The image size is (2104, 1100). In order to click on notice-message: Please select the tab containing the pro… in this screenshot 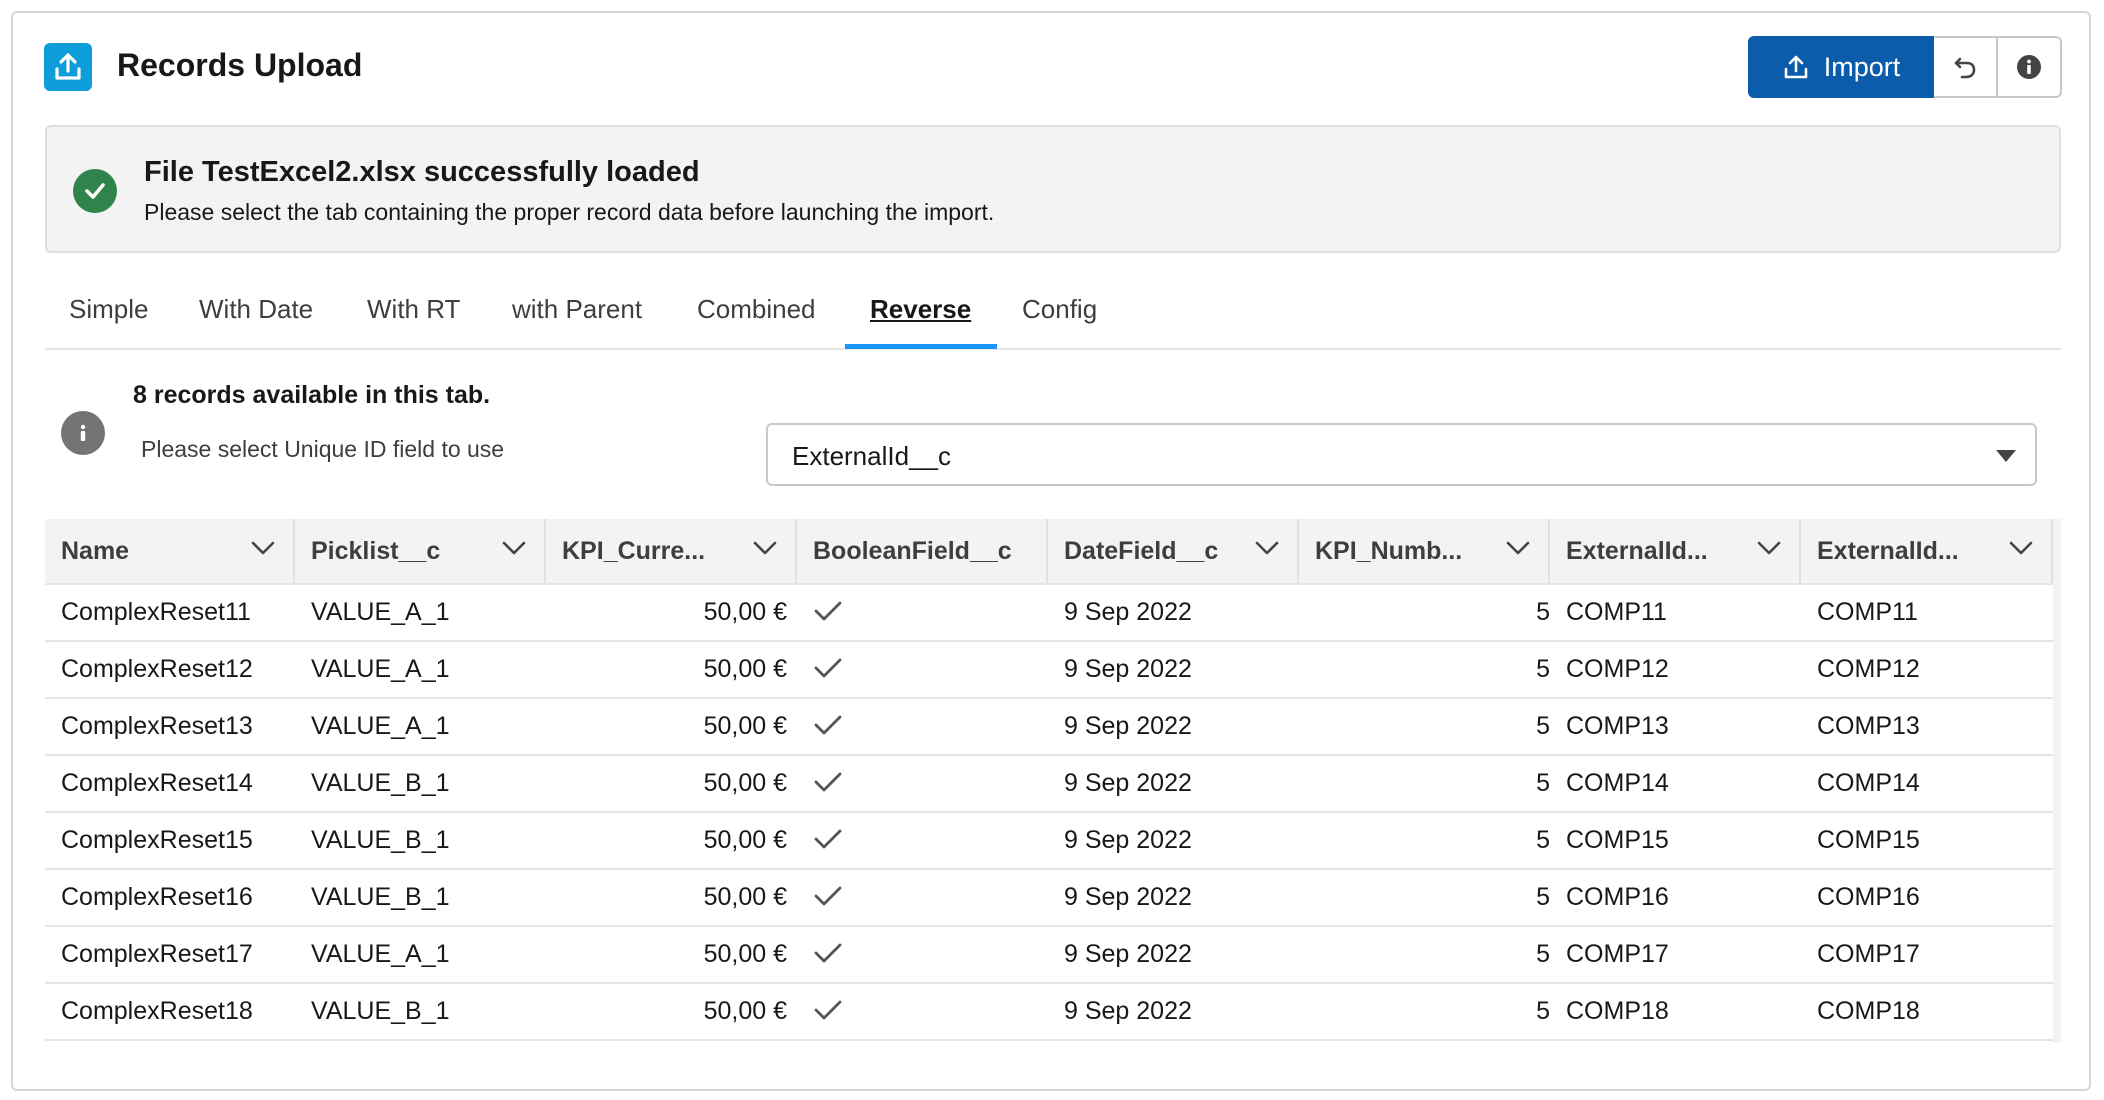, I will do `click(569, 212)`.